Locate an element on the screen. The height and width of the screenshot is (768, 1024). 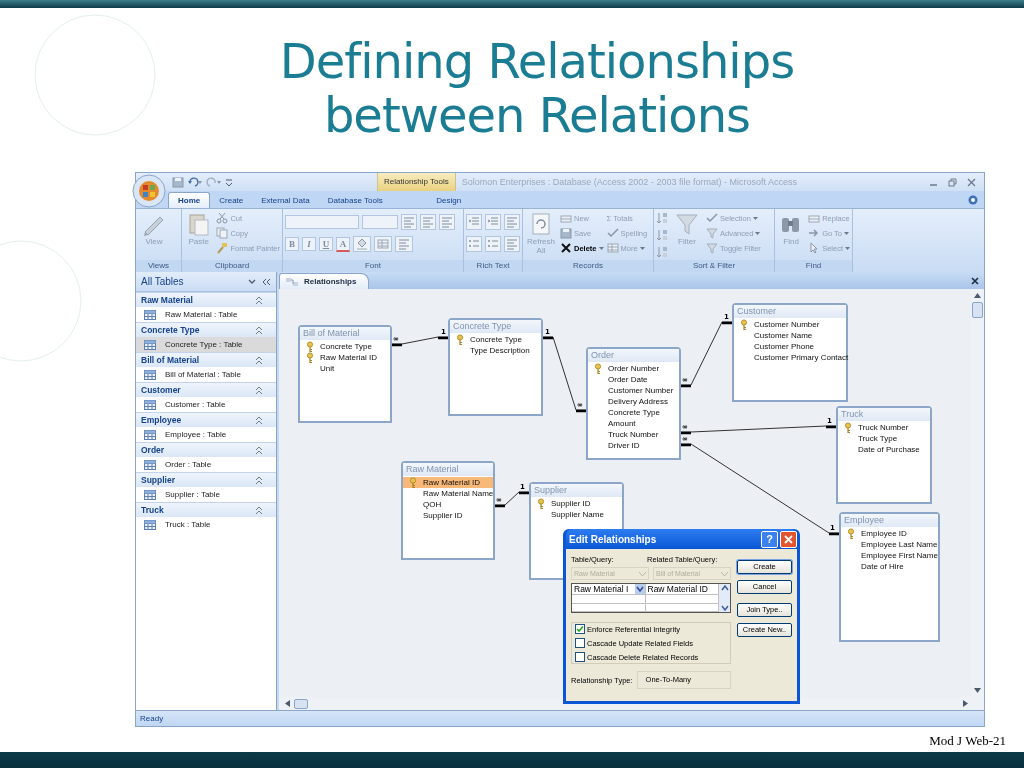
slide-title: between Relations is located at coordinates (537, 115).